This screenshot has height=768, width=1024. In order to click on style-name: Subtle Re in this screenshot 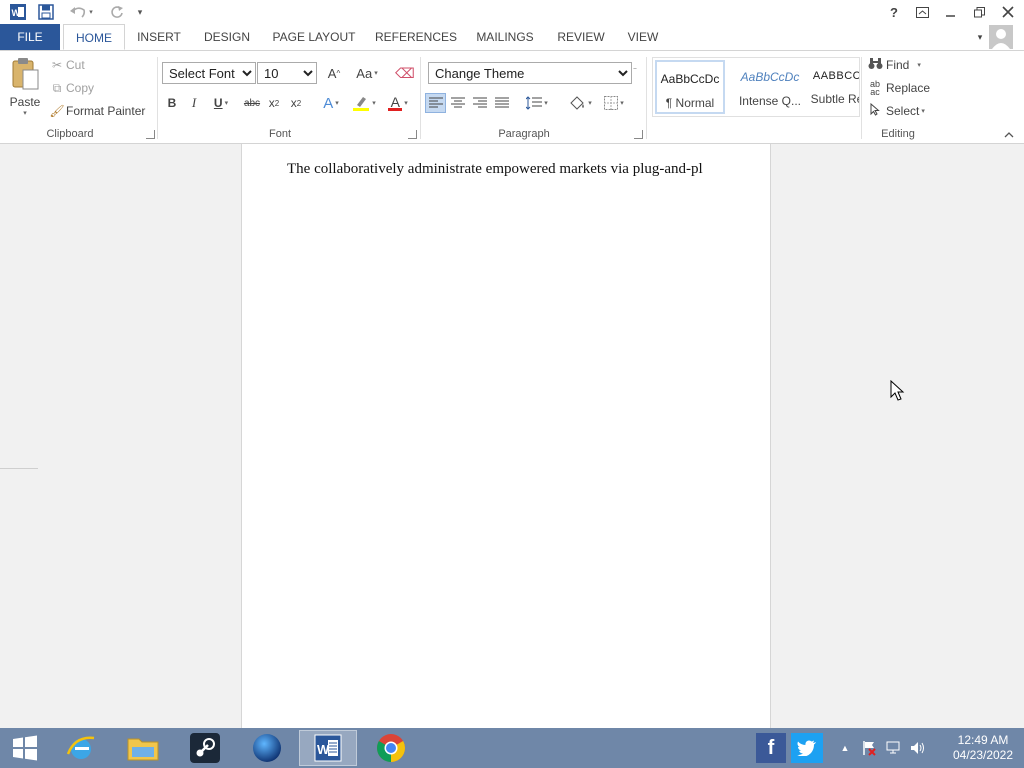, I will do `click(835, 99)`.